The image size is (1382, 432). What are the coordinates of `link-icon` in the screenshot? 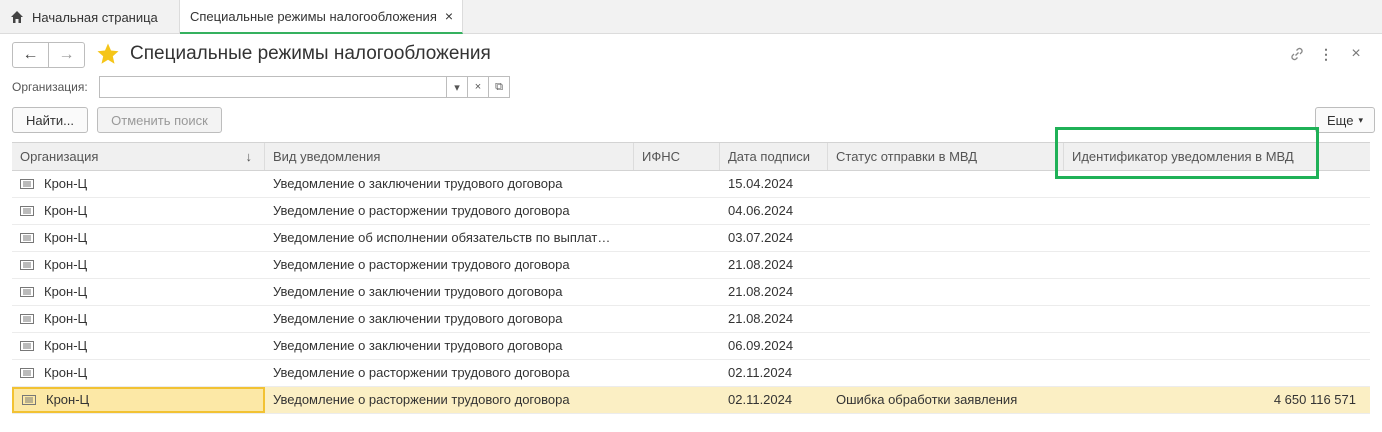 It's located at (1297, 54).